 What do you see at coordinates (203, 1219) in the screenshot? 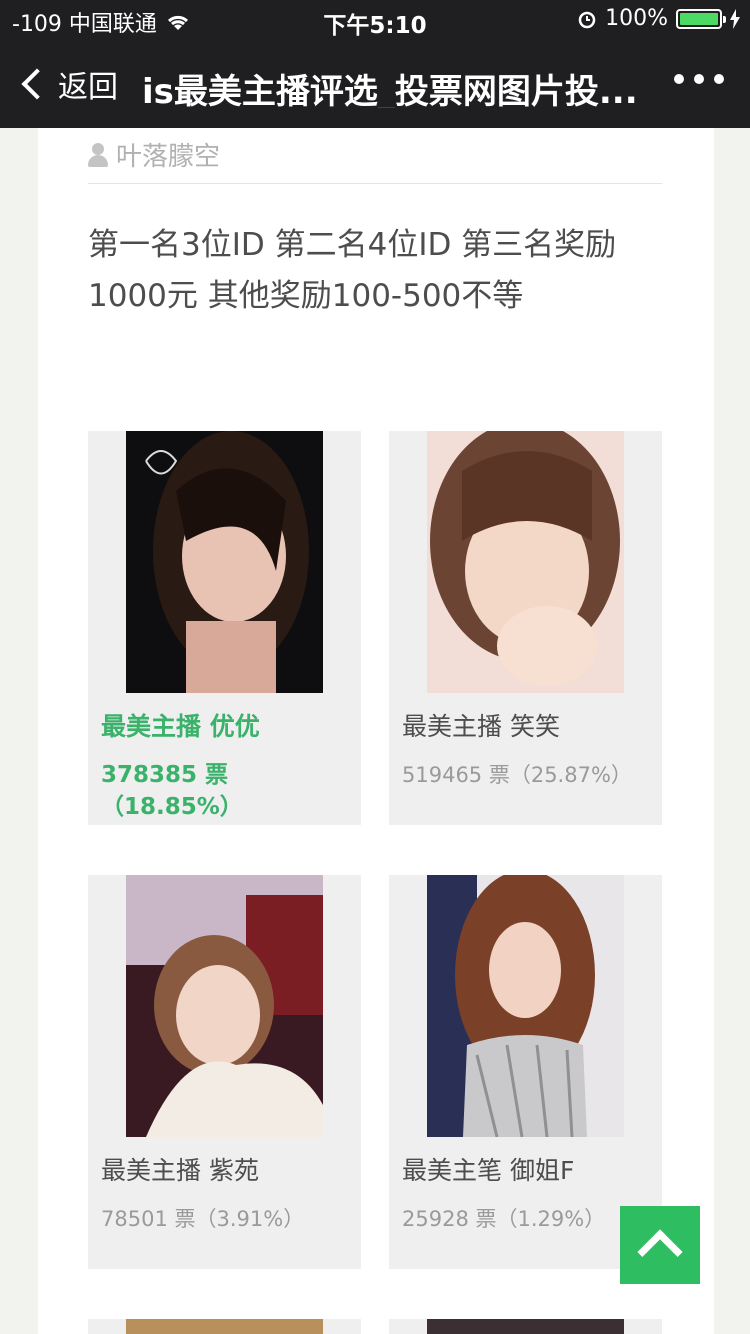
I see `candidate-votes: 78501 票（3.91%）` at bounding box center [203, 1219].